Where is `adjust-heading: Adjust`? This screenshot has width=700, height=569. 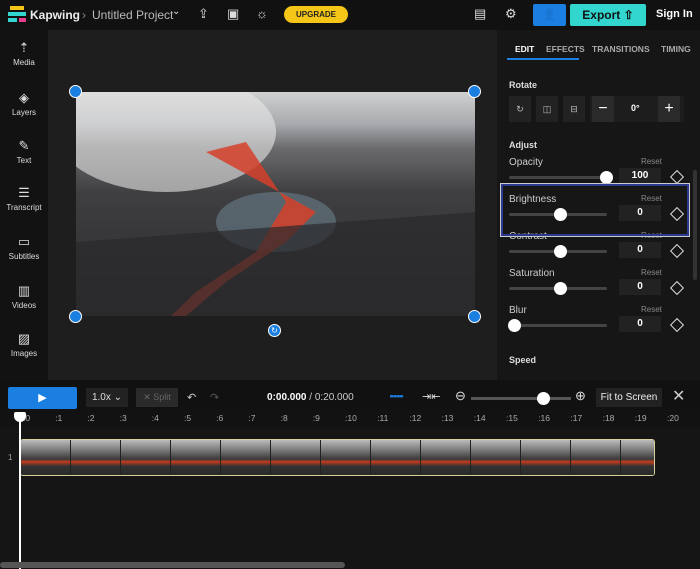 adjust-heading: Adjust is located at coordinates (523, 145).